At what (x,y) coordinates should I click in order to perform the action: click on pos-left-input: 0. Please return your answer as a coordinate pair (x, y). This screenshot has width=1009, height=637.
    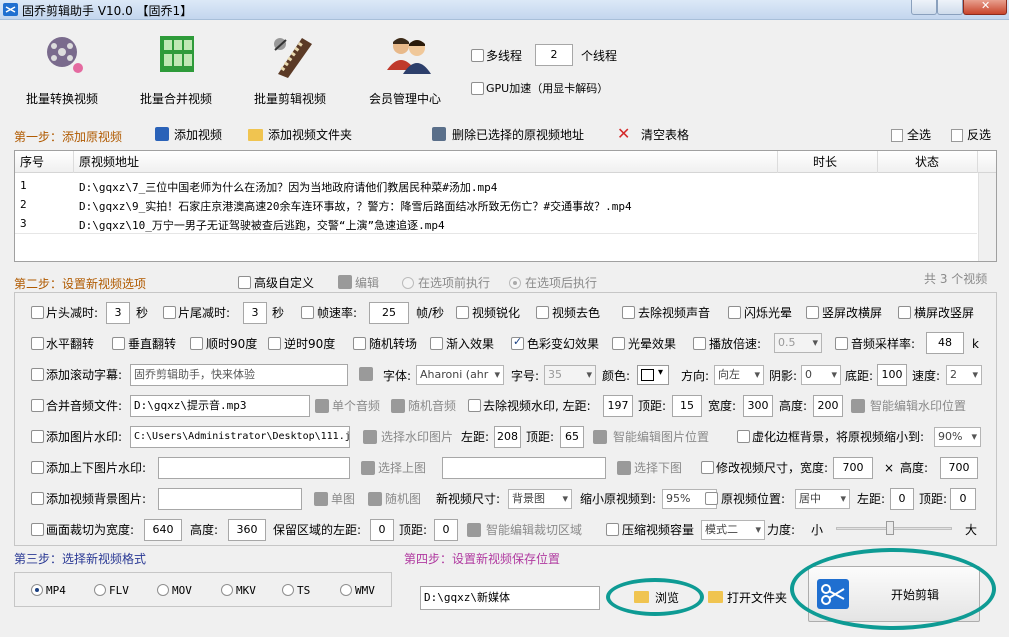
    Looking at the image, I should click on (902, 499).